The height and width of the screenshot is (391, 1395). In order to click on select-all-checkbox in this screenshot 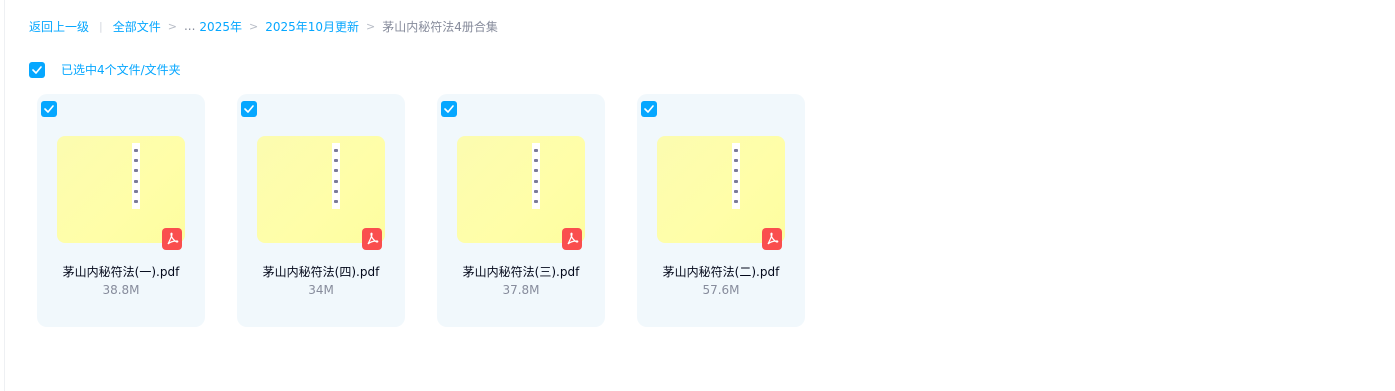, I will do `click(37, 69)`.